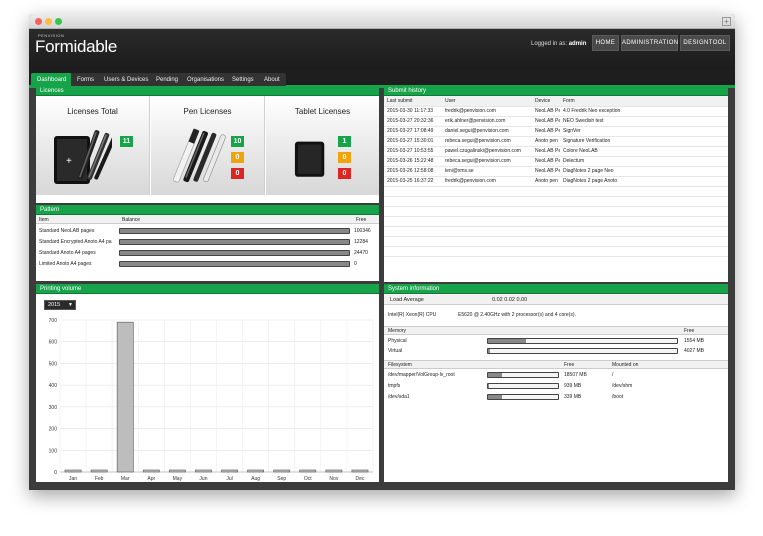 This screenshot has width=763, height=536. I want to click on submit-device: Anoto pen, so click(546, 141).